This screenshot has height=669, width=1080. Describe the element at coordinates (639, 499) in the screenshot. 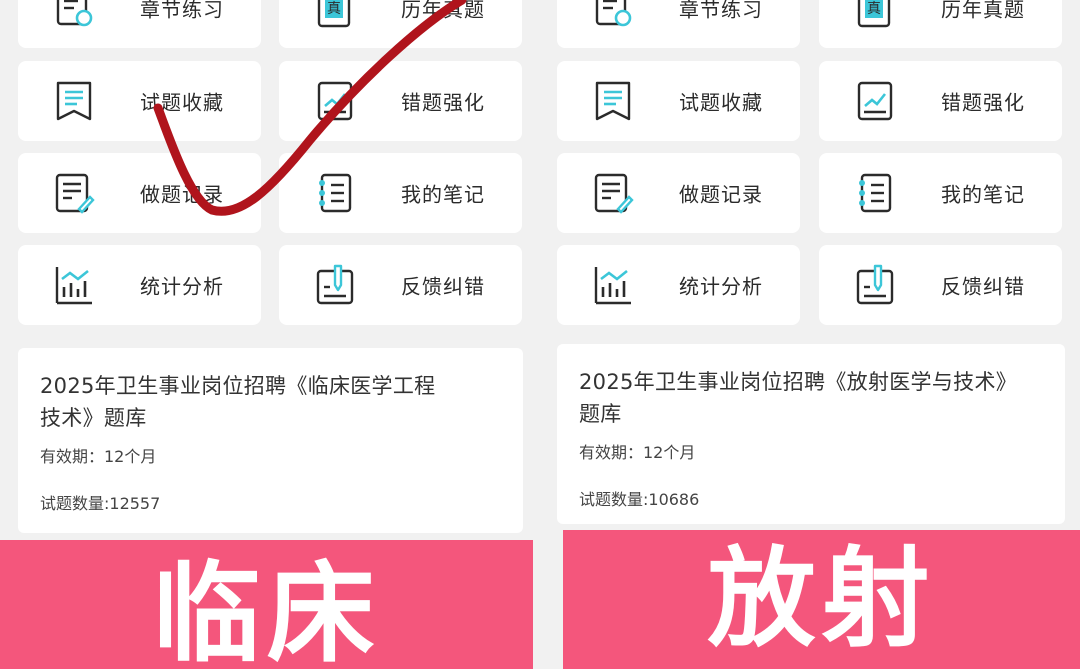

I see `question-count: 试题数量:10686` at that location.